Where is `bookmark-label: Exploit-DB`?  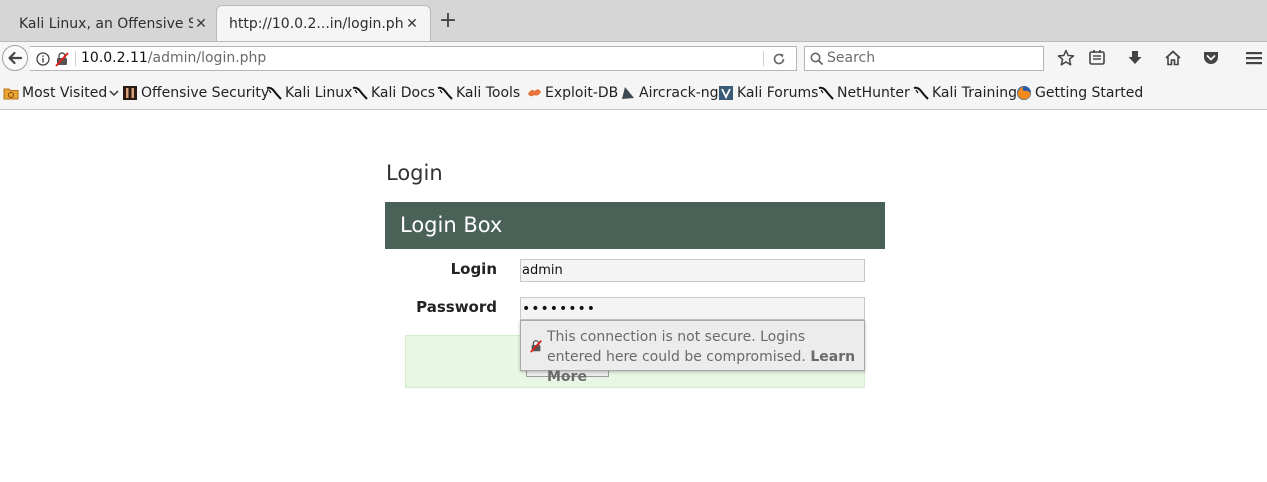 bookmark-label: Exploit-DB is located at coordinates (582, 93).